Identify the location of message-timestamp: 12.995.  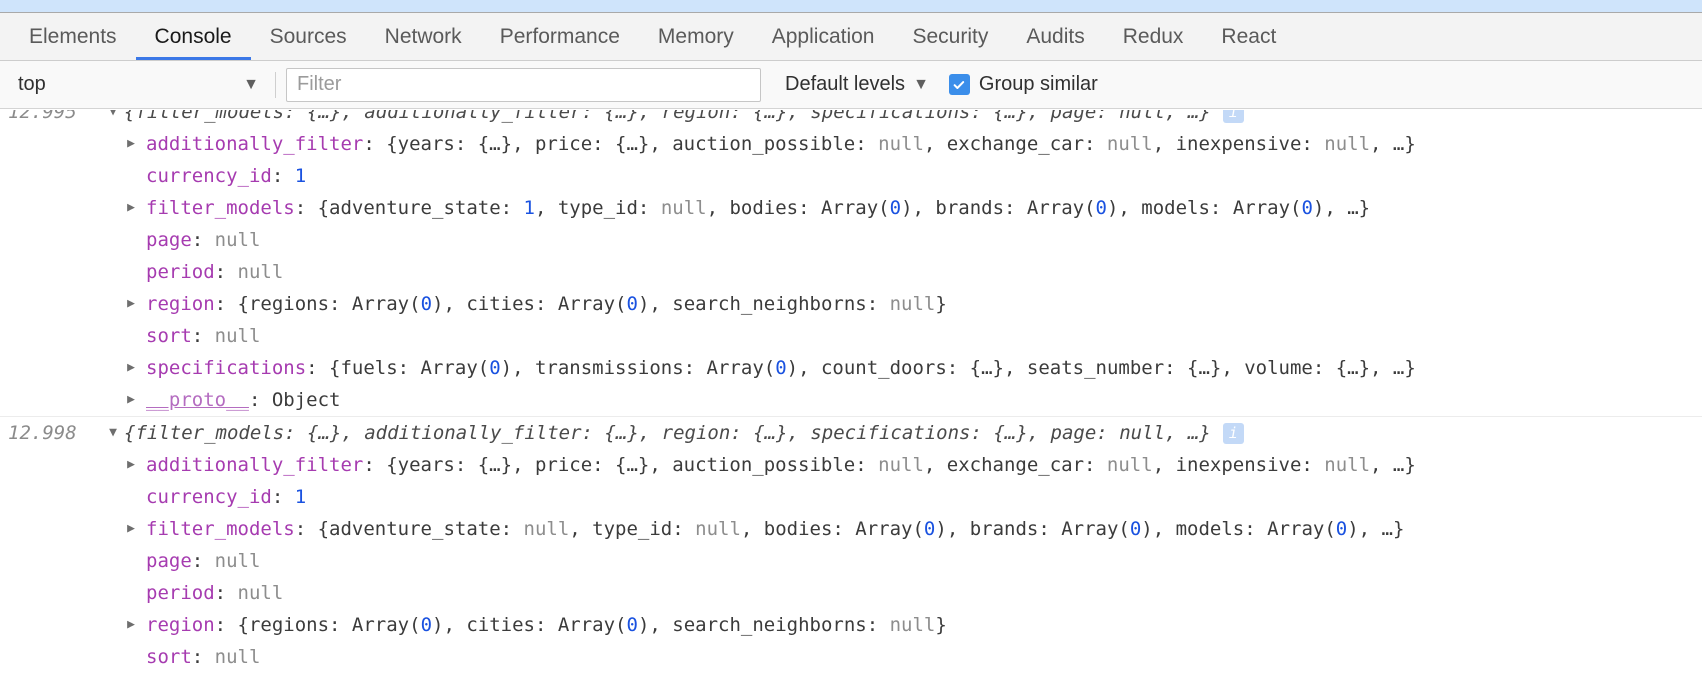
(42, 116).